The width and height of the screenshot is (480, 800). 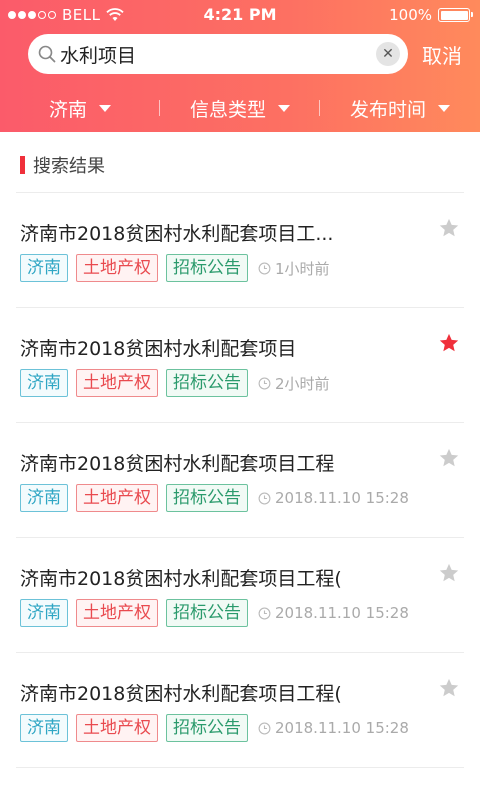 I want to click on search-icon, so click(x=47, y=54).